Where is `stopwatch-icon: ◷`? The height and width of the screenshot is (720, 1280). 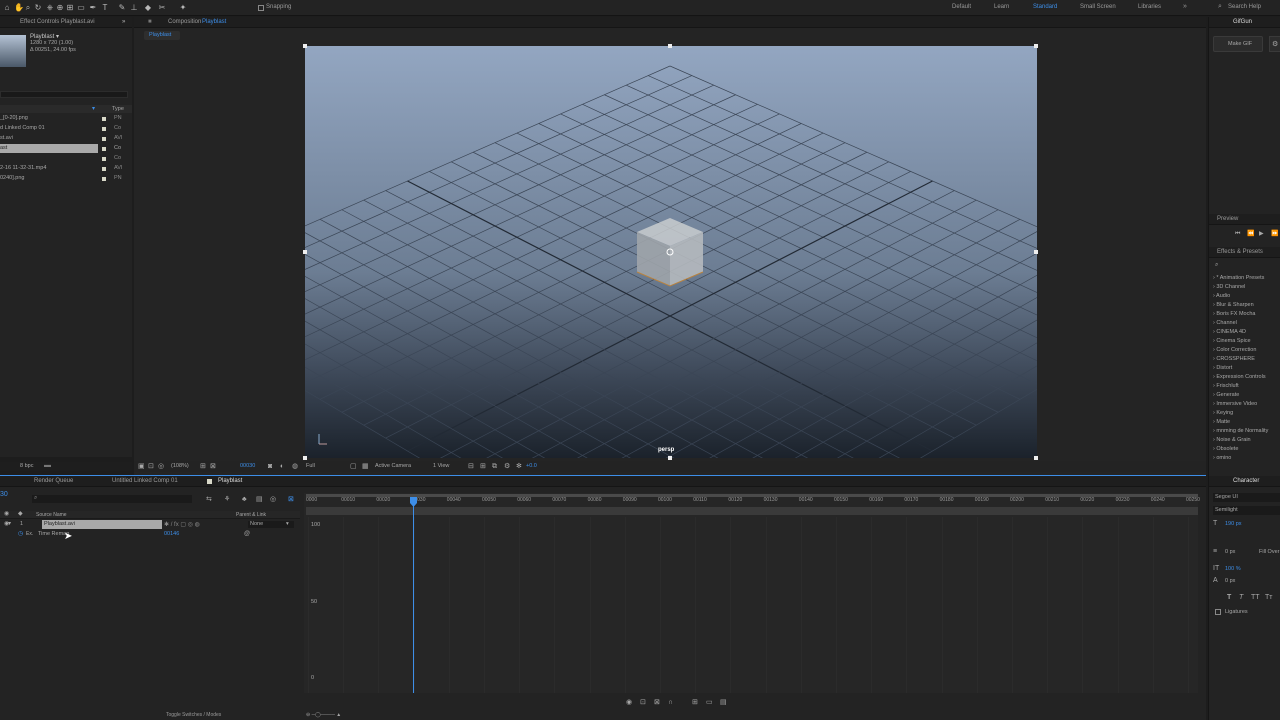 stopwatch-icon: ◷ is located at coordinates (20, 534).